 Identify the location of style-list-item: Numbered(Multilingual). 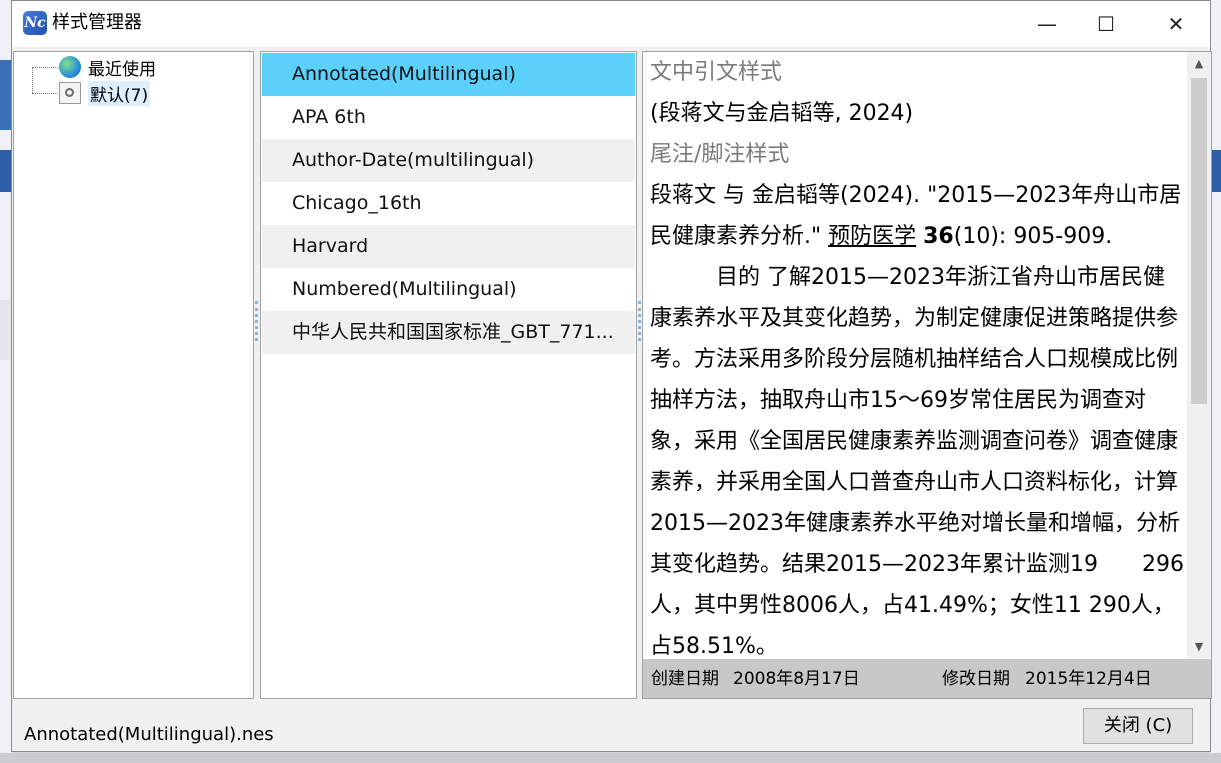
(448, 289).